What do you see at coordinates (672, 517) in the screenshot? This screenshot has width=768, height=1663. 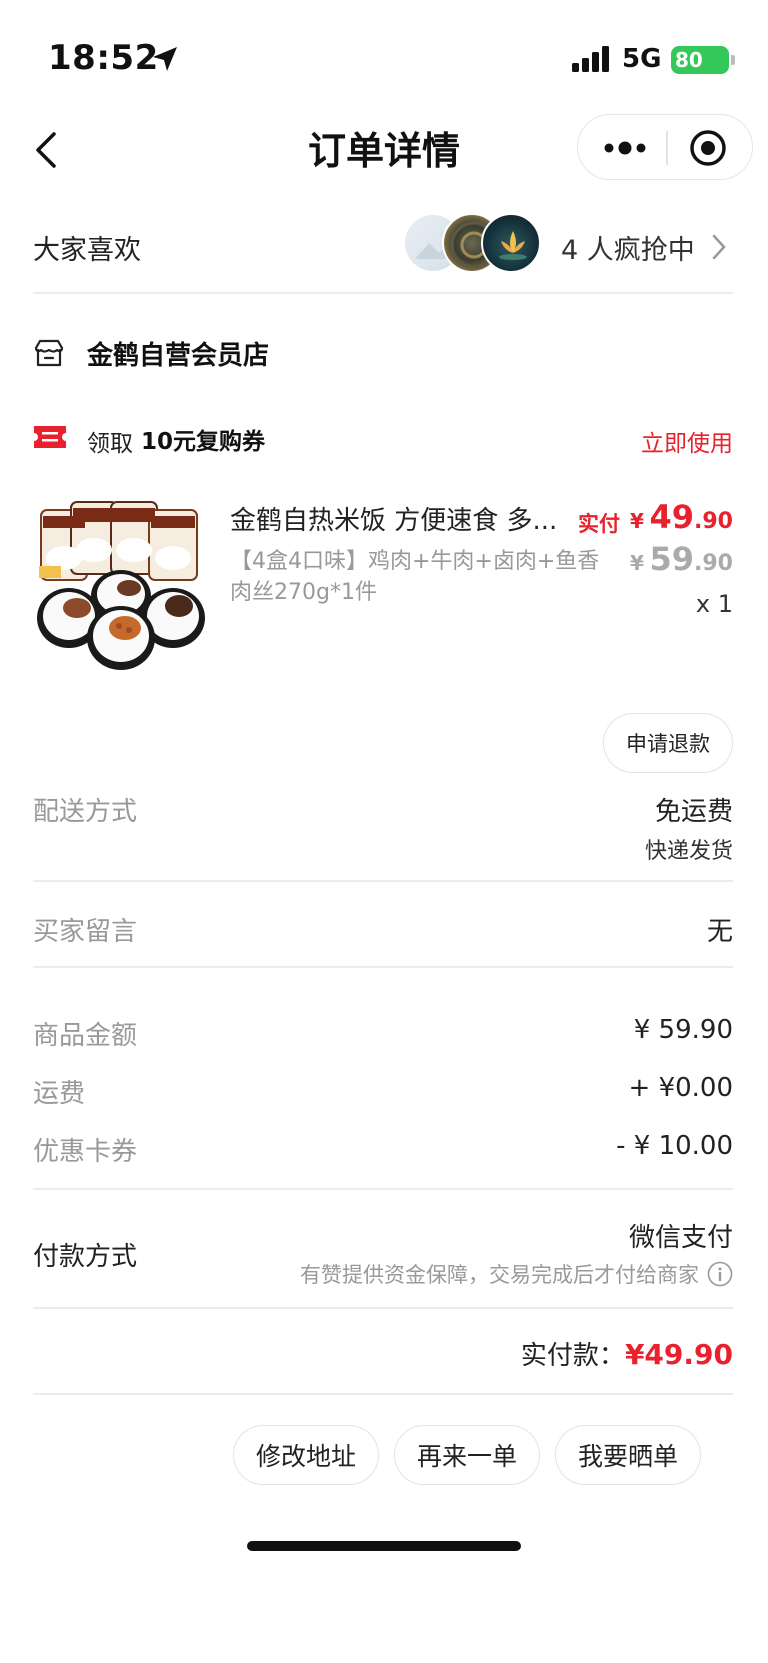 I see `paid-price-int: 49` at bounding box center [672, 517].